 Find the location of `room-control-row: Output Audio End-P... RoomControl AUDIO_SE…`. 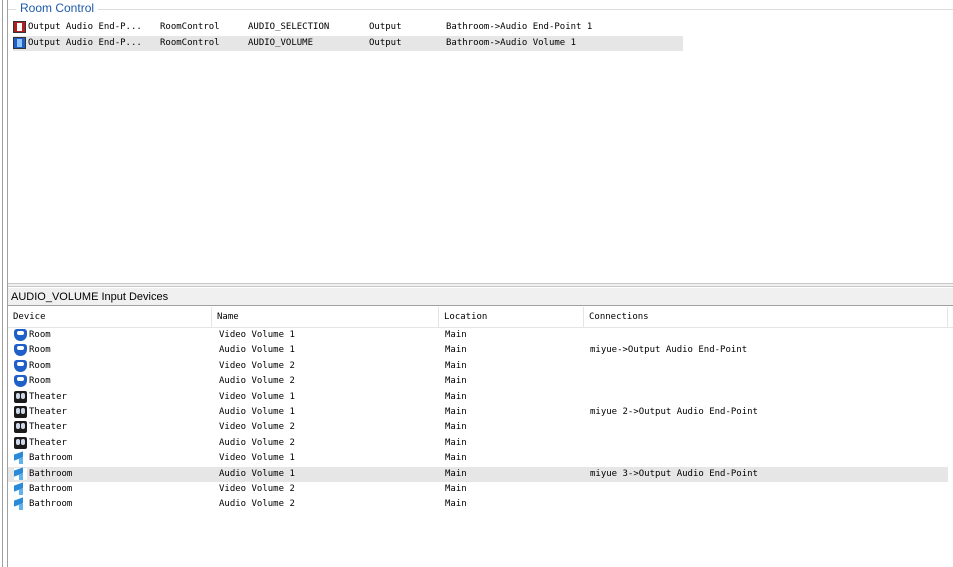

room-control-row: Output Audio End-P... RoomControl AUDIO_SE… is located at coordinates (348, 27).